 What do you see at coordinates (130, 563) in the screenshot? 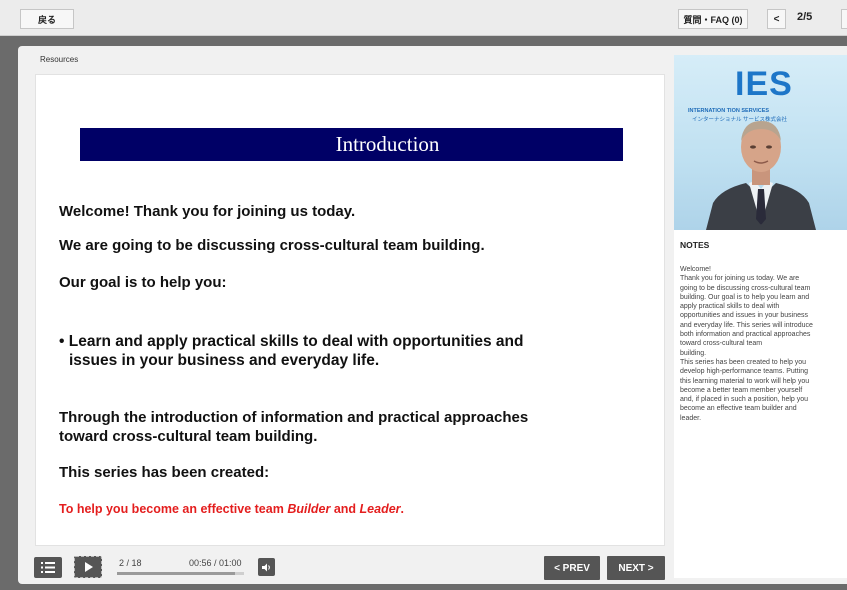
I see `slide-counter: 2 / 18` at bounding box center [130, 563].